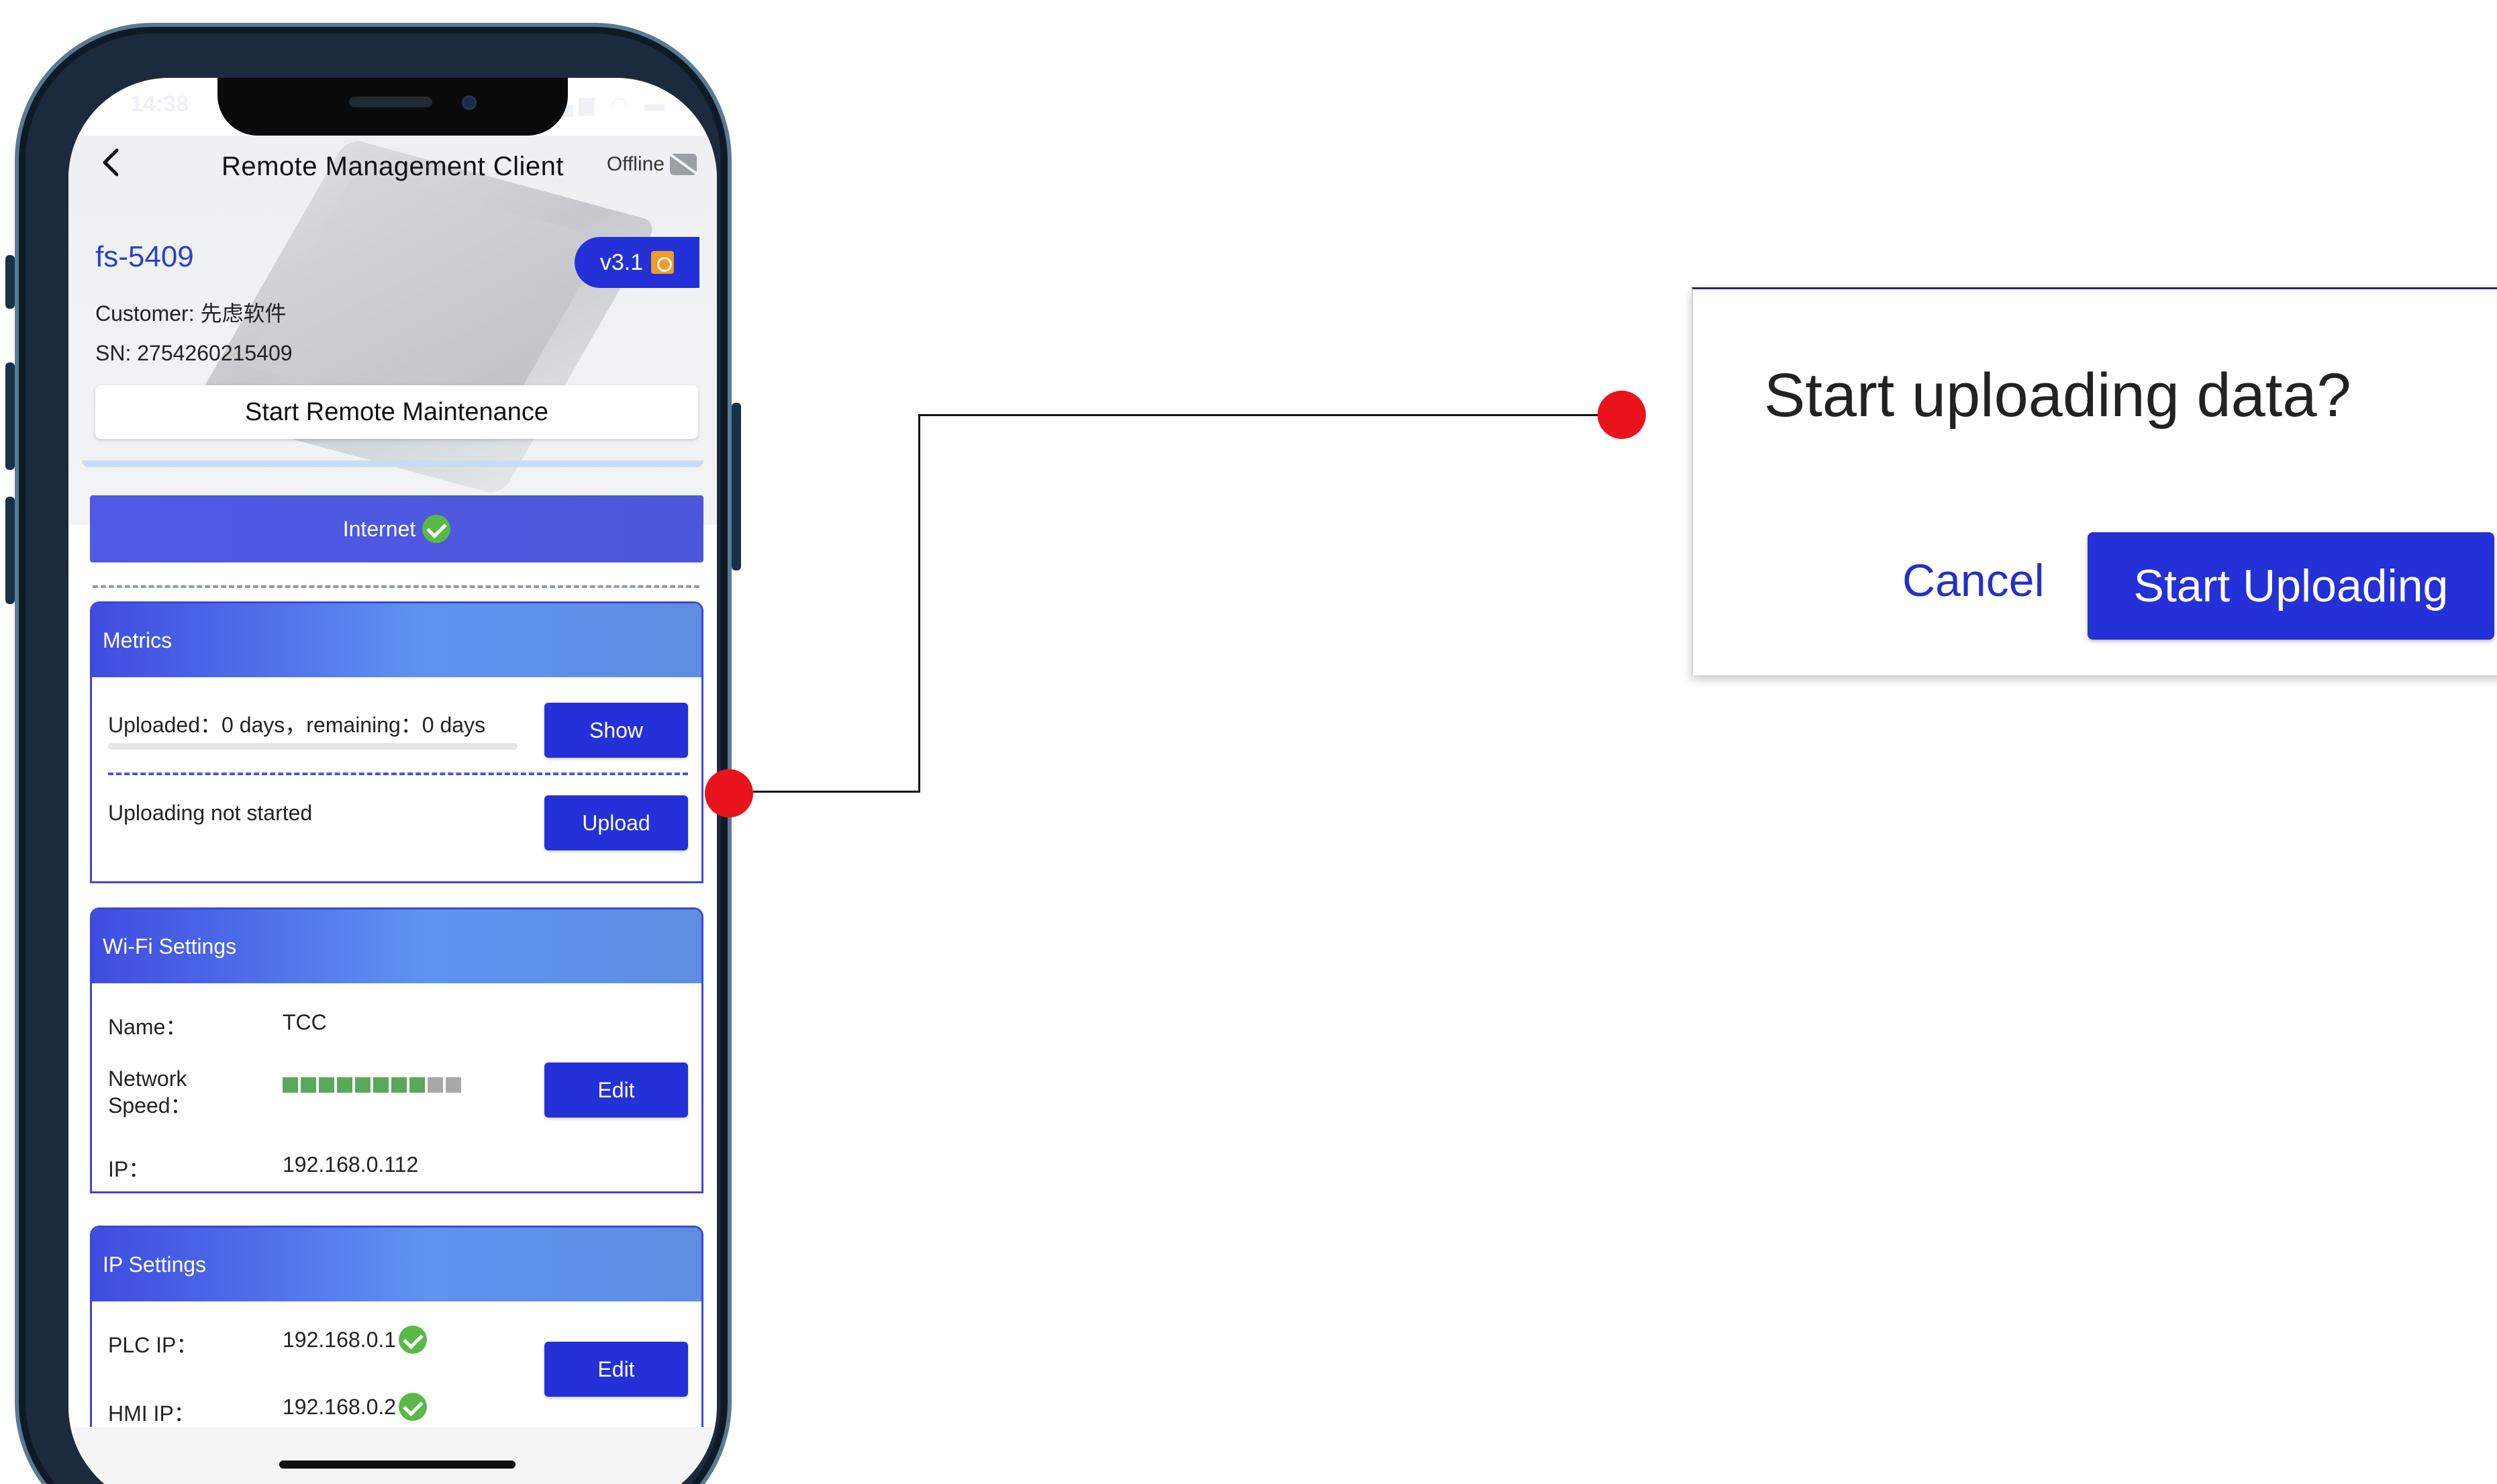  Describe the element at coordinates (372, 1085) in the screenshot. I see `network-speed-meter` at that location.